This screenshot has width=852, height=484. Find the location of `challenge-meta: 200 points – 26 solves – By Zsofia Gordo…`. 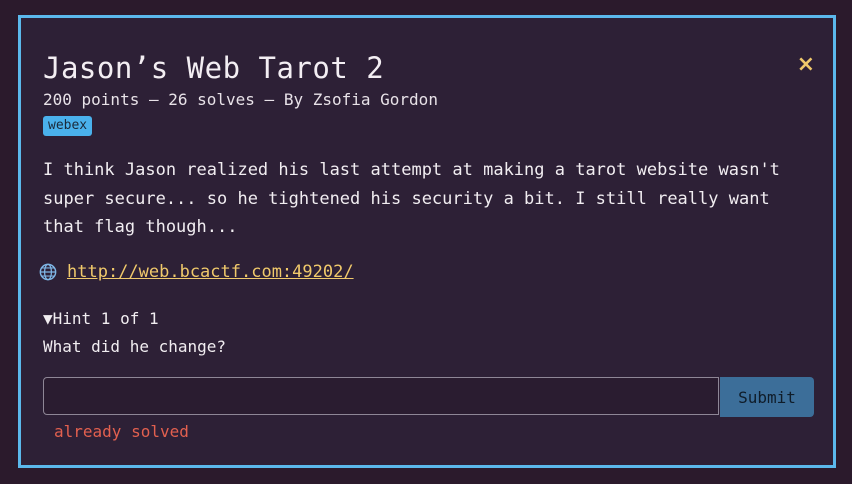

challenge-meta: 200 points – 26 solves – By Zsofia Gordo… is located at coordinates (240, 99).